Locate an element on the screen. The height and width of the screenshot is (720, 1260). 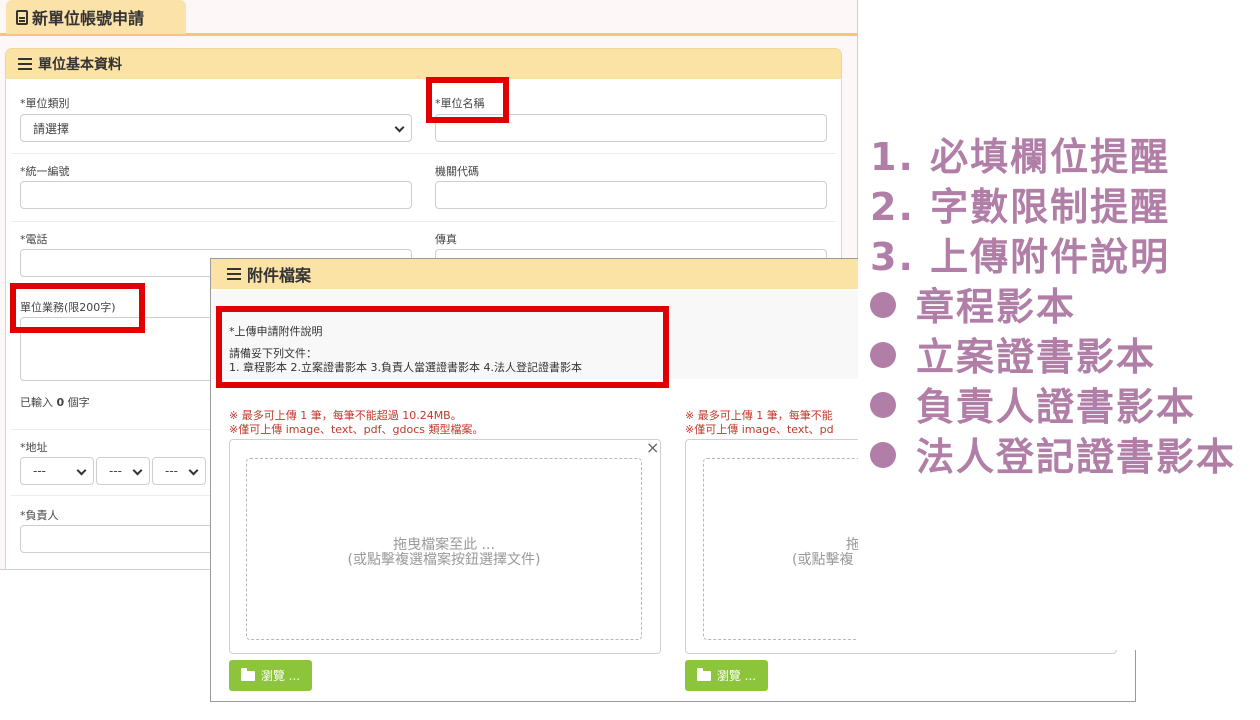
legend-item-bullet-4: 法人登記證書影本 is located at coordinates (1053, 457).